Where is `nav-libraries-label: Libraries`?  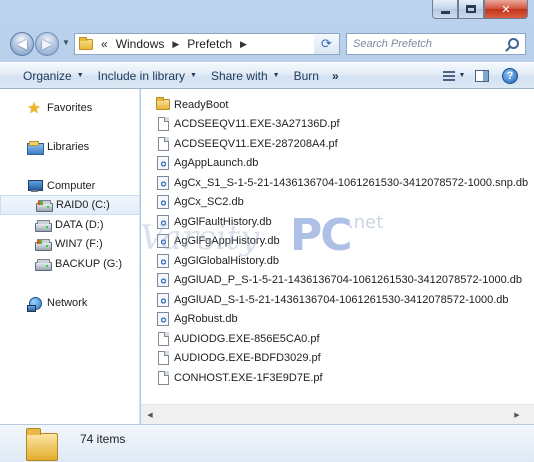
nav-libraries-label: Libraries is located at coordinates (68, 147).